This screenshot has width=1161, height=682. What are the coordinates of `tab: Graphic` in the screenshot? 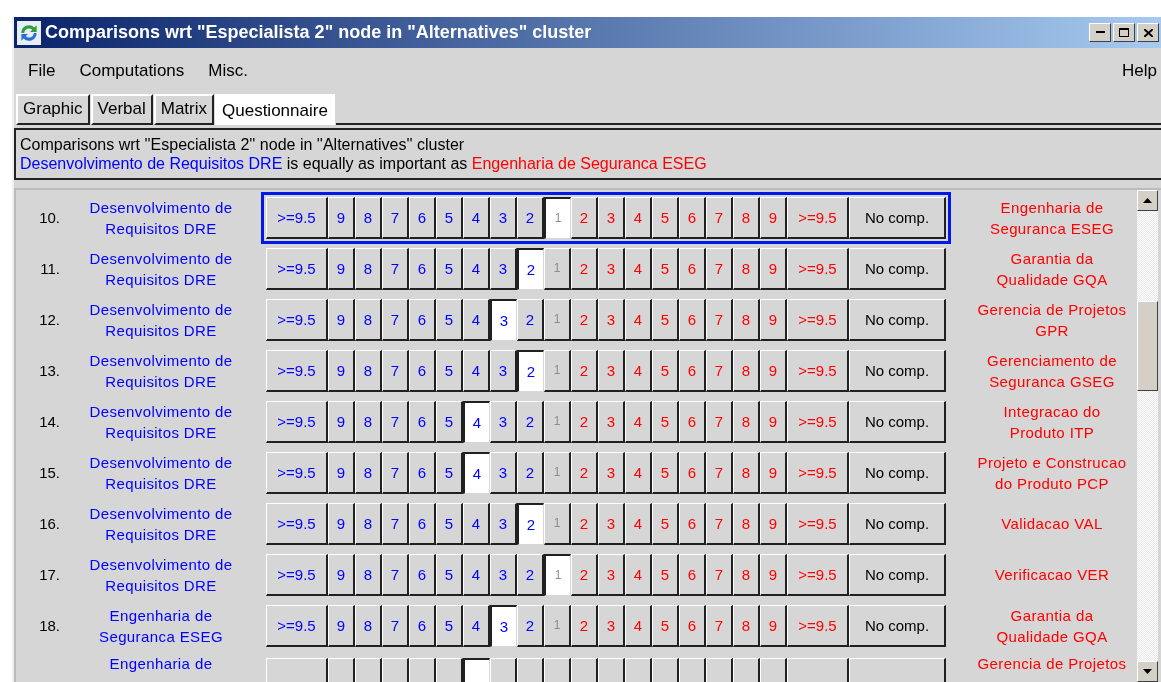 It's located at (53, 109).